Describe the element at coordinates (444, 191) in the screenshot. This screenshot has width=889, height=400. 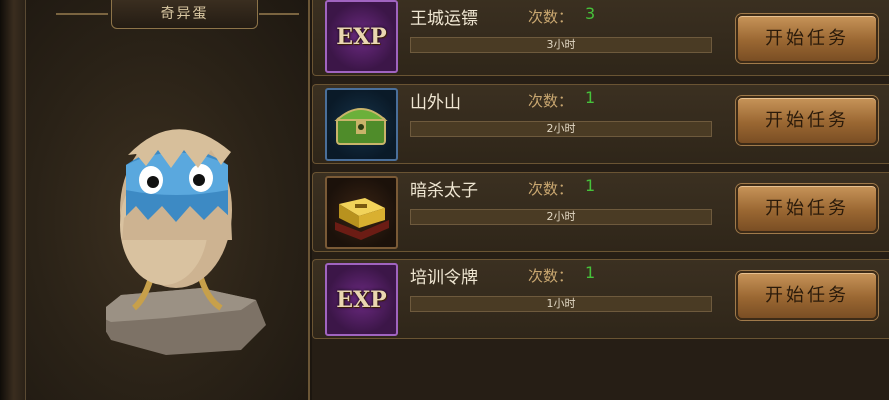
I see `task-name: 暗杀太子` at that location.